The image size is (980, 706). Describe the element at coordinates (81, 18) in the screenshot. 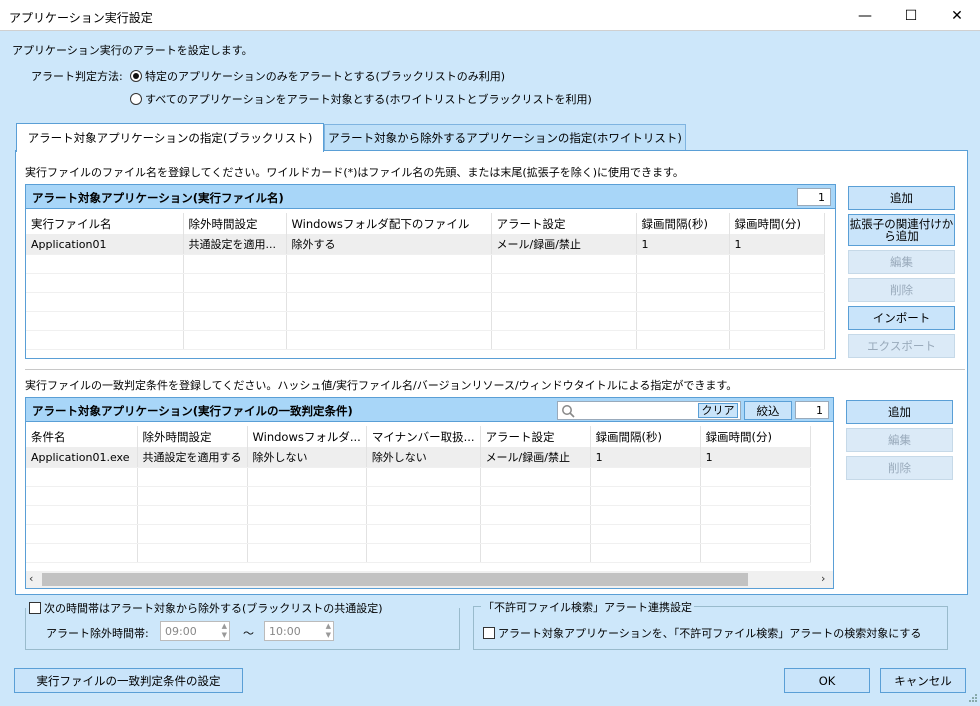

I see `window-title: アプリケーション実行設定` at that location.